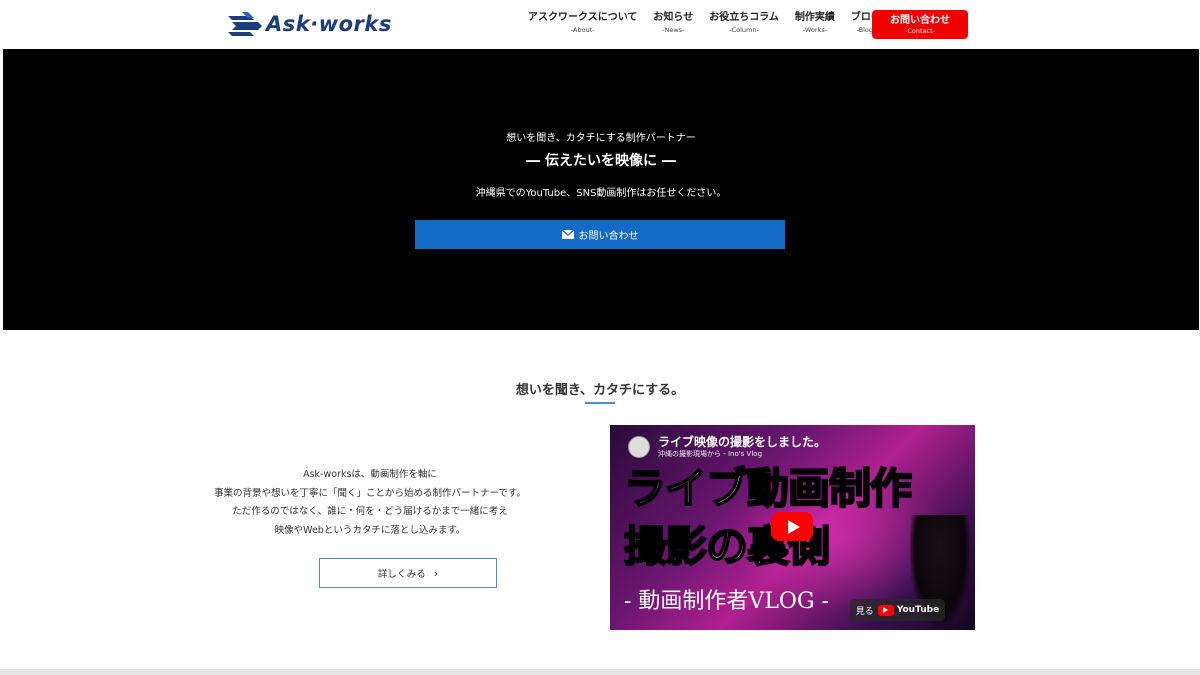 The image size is (1200, 675). I want to click on hero-title: ― 伝えたいを映像に ―, so click(601, 161).